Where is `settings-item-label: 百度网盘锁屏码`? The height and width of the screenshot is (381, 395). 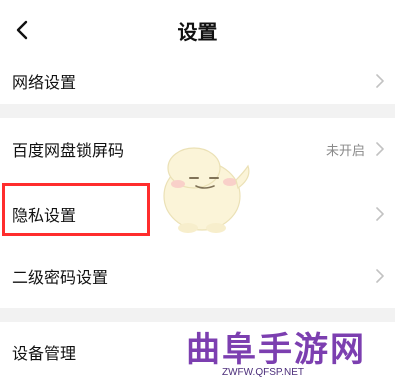 settings-item-label: 百度网盘锁屏码 is located at coordinates (68, 150).